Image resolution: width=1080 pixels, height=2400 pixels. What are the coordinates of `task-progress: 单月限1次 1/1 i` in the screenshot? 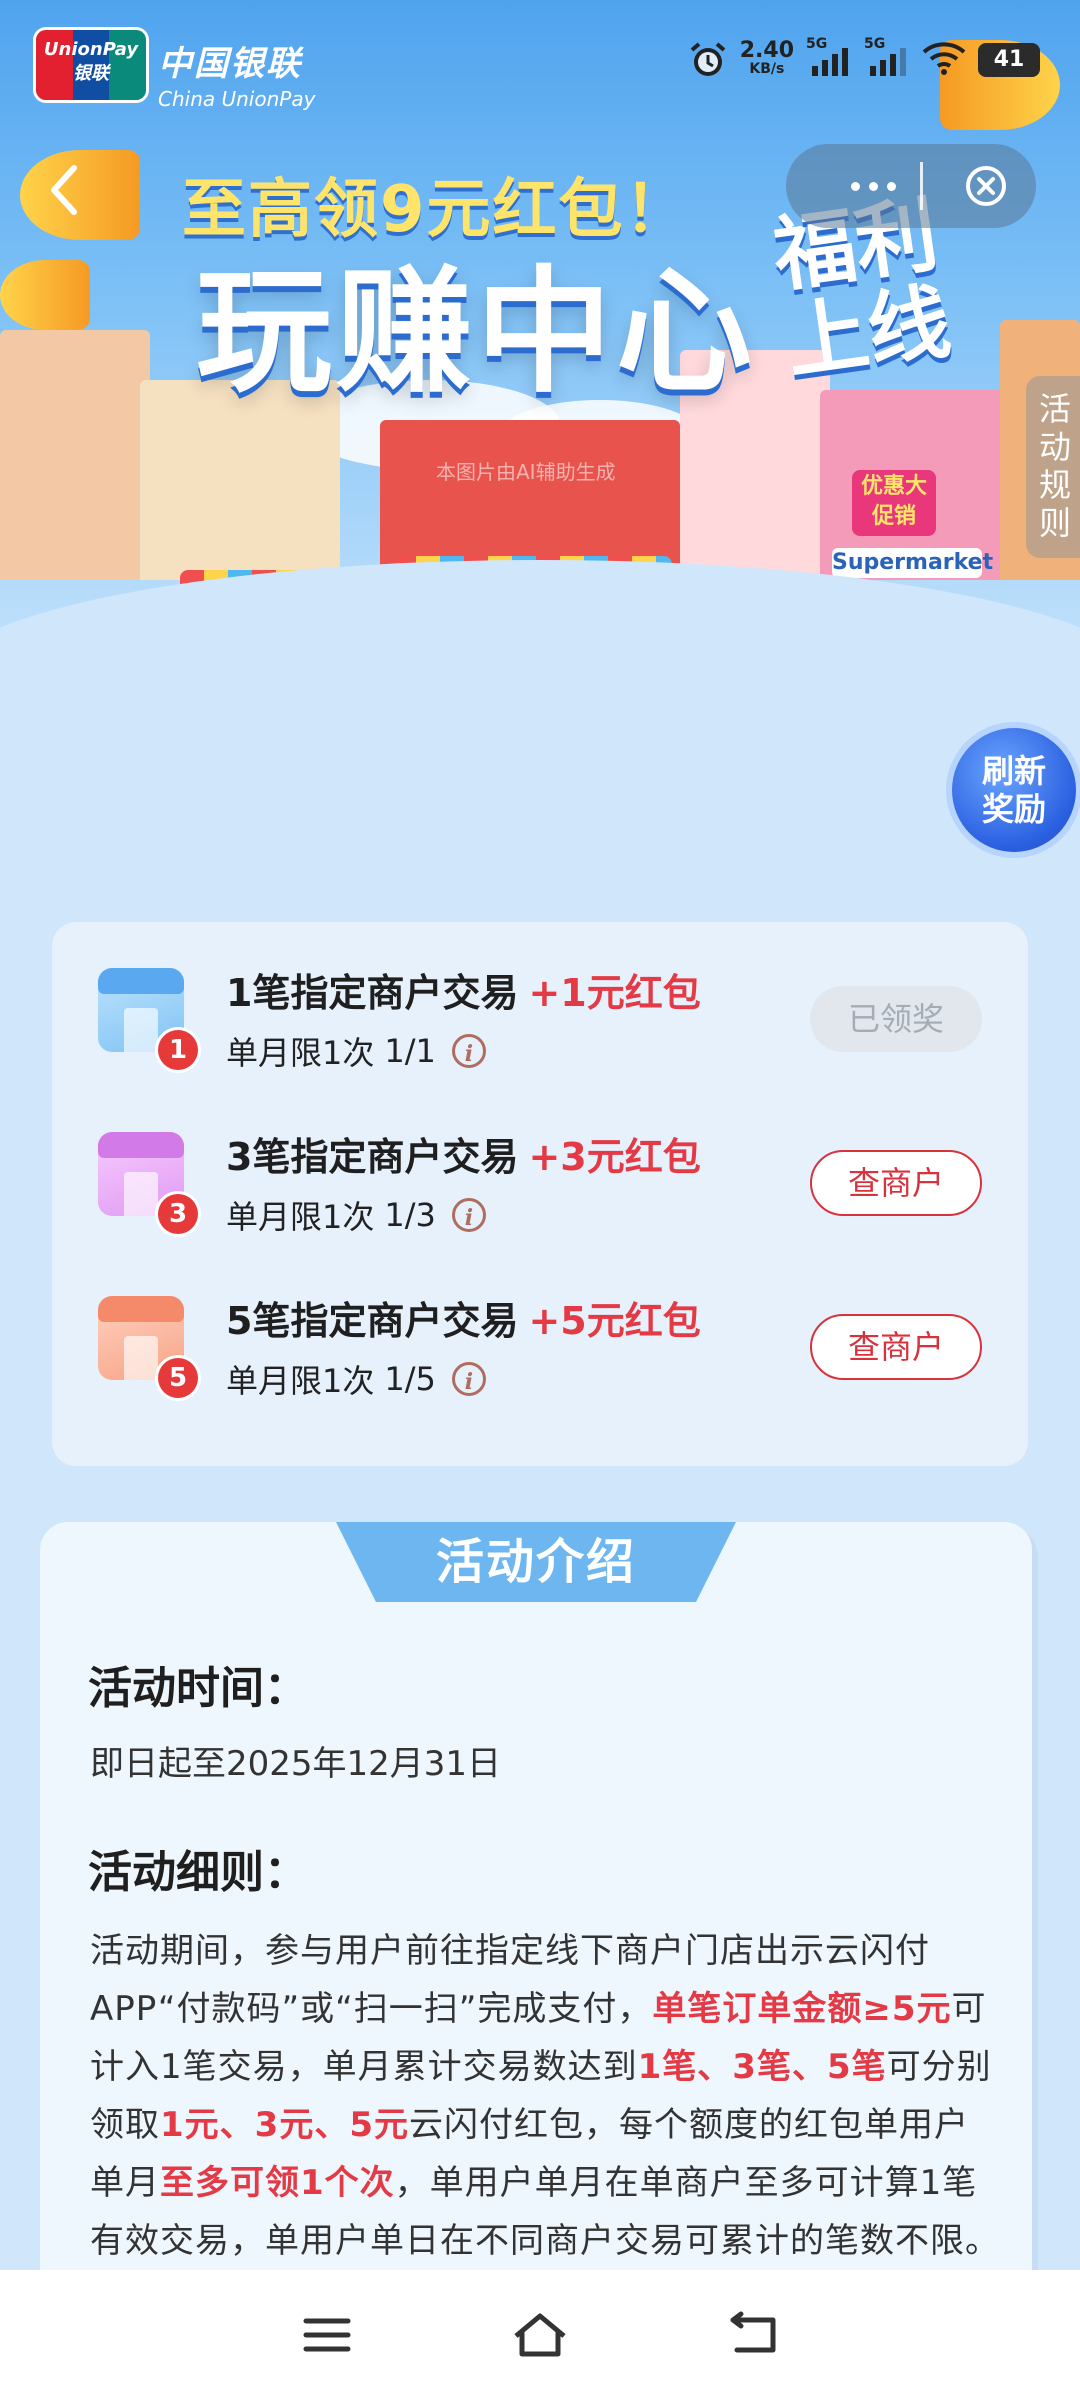 It's located at (356, 1051).